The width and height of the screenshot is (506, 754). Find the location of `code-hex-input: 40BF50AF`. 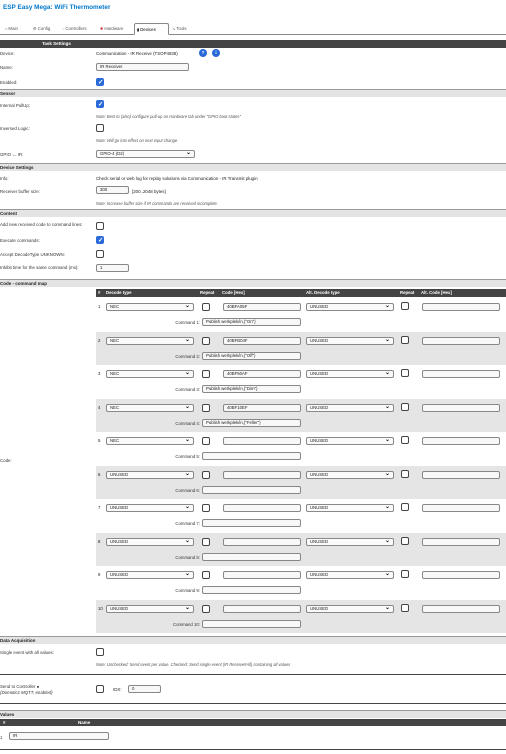

code-hex-input: 40BF50AF is located at coordinates (262, 374).